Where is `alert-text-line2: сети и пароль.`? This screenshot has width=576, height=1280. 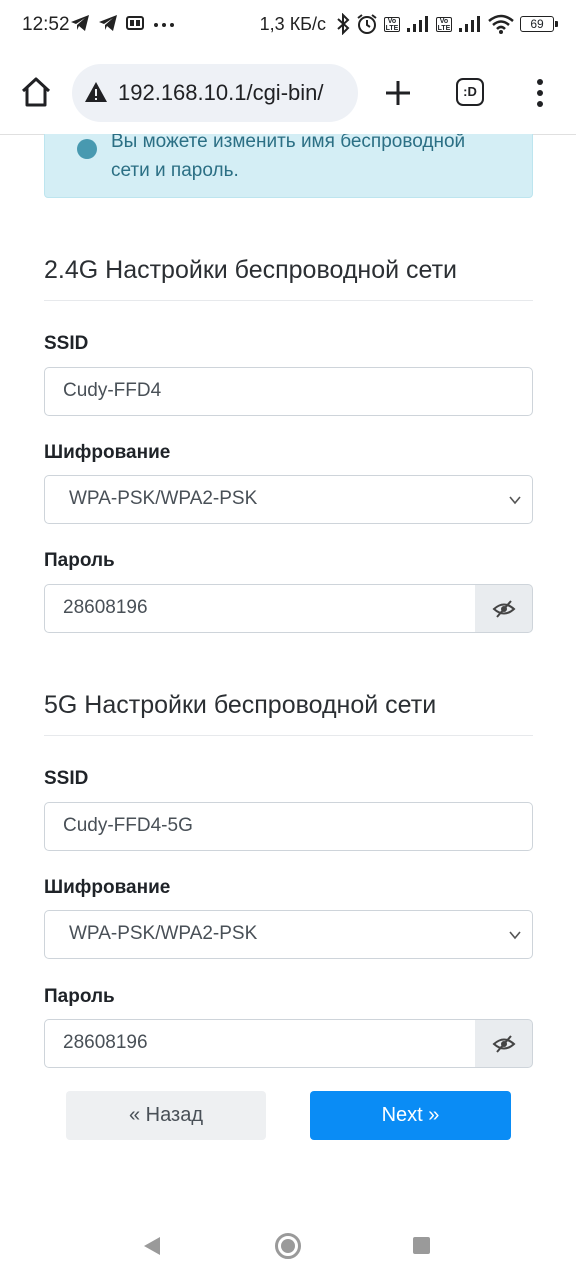
alert-text-line2: сети и пароль. is located at coordinates (175, 170).